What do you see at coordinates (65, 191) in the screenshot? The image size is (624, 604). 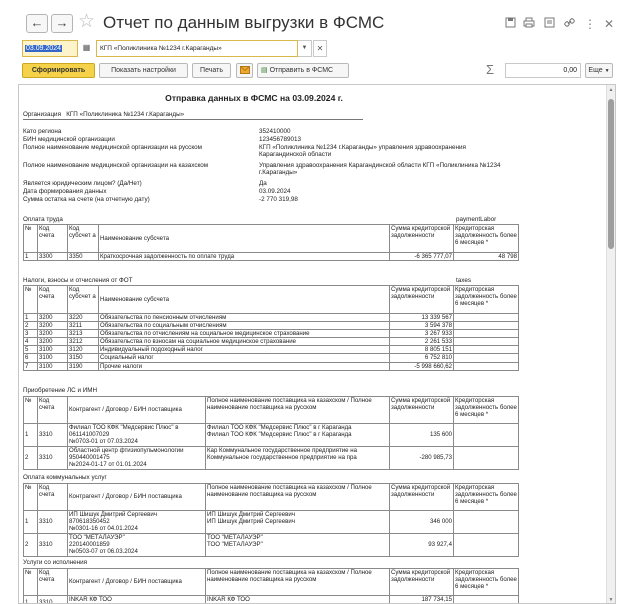 I see `info-key: Дата формирования данных` at bounding box center [65, 191].